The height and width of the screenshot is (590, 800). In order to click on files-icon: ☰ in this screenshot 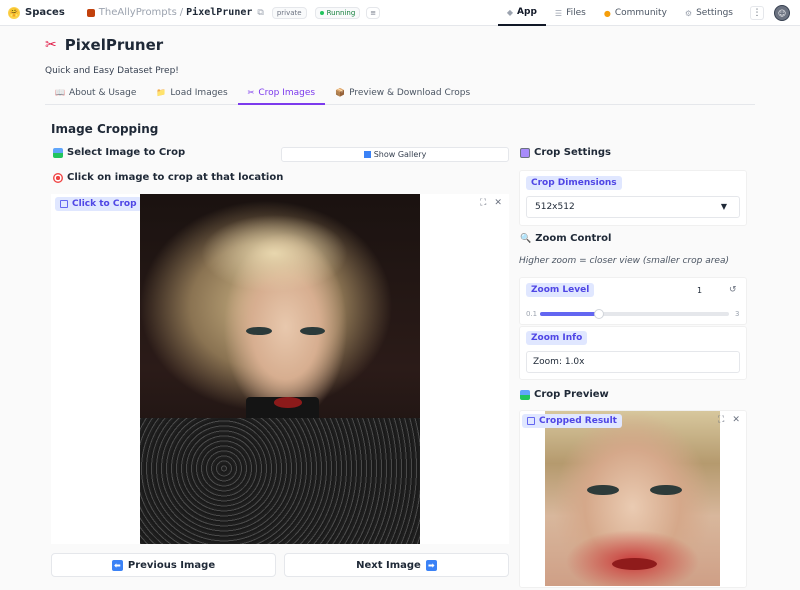, I will do `click(558, 13)`.